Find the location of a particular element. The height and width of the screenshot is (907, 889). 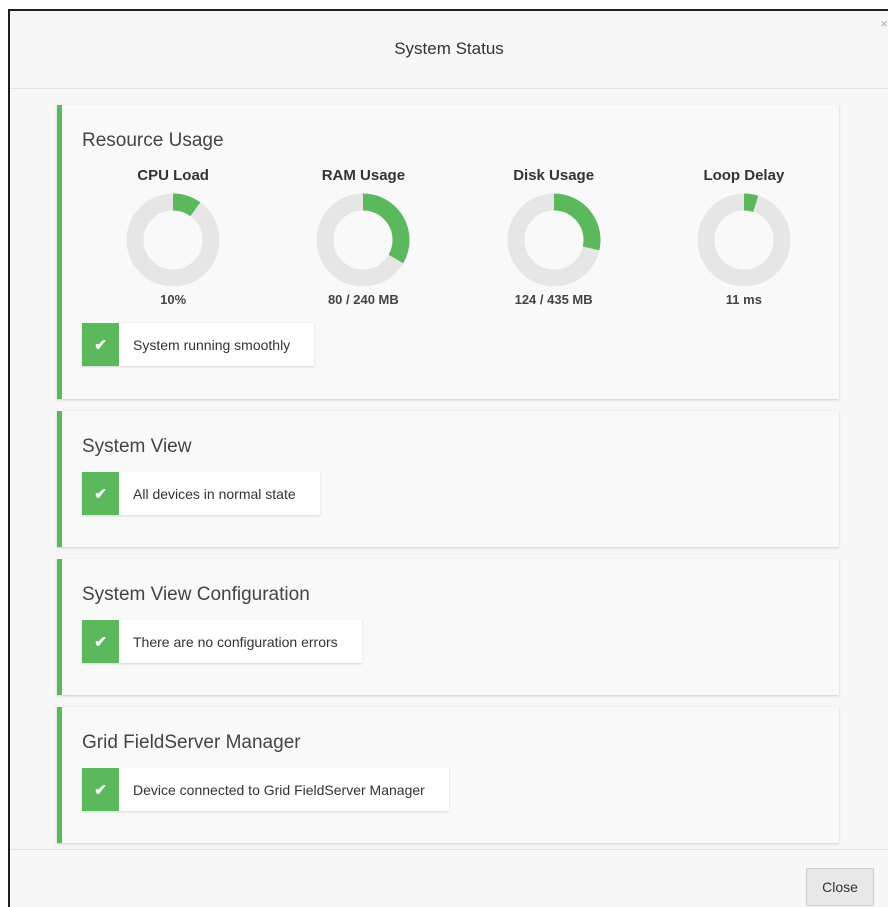

configuration-status-badge: ✔ There are no configuration errors is located at coordinates (222, 641).